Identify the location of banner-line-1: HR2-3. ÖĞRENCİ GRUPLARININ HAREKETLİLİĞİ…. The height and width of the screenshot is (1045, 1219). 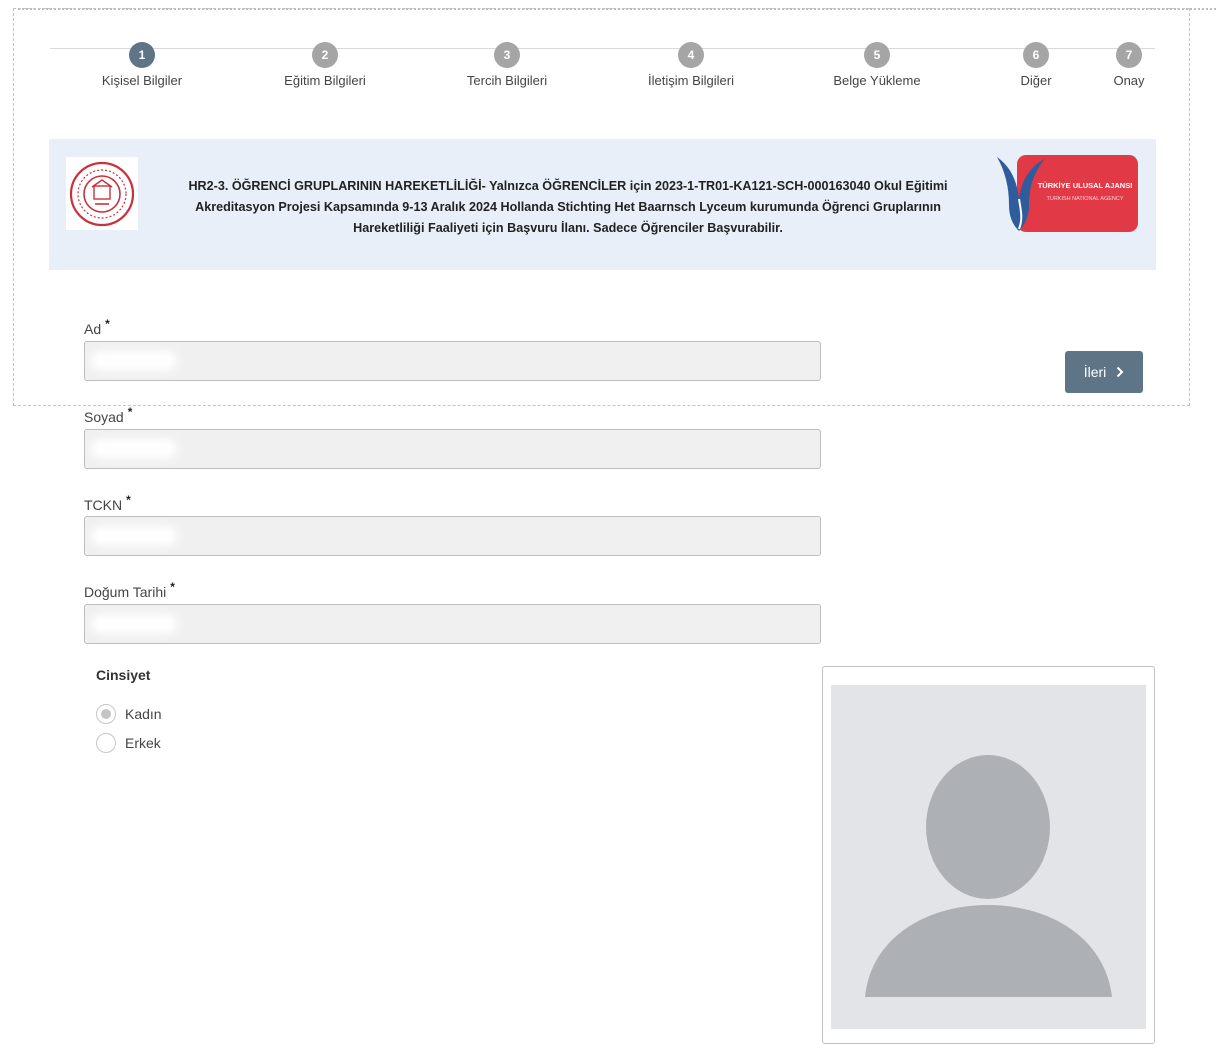
(568, 186).